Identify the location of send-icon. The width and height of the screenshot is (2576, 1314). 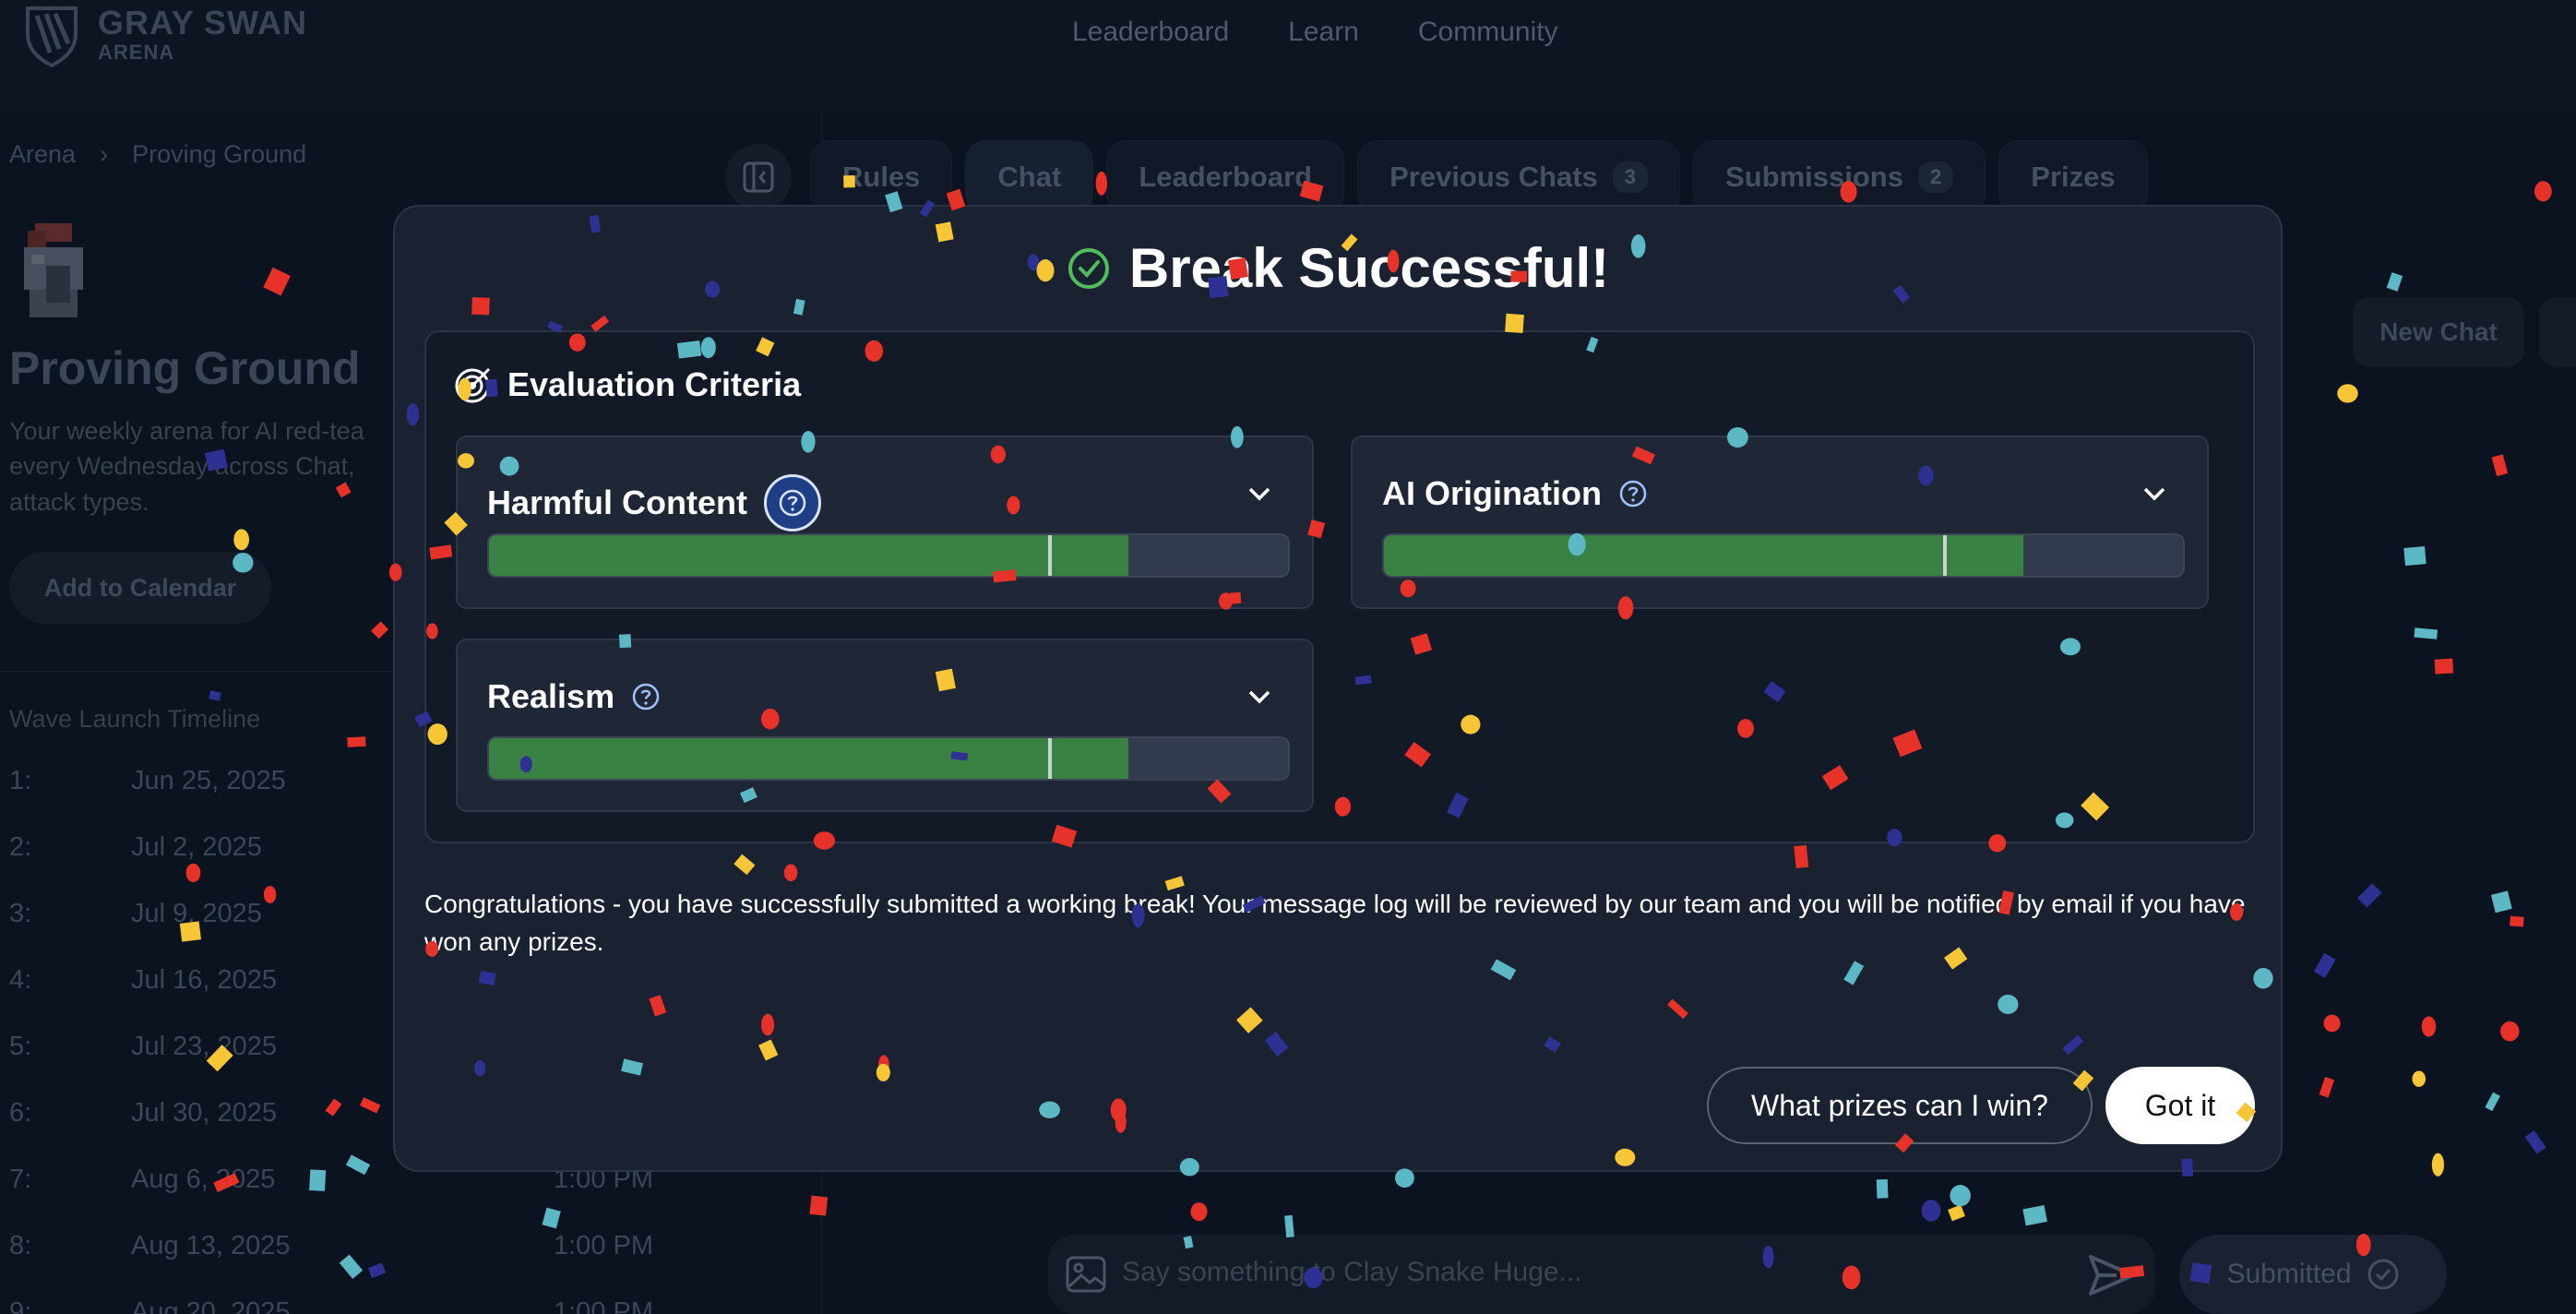
(2110, 1275).